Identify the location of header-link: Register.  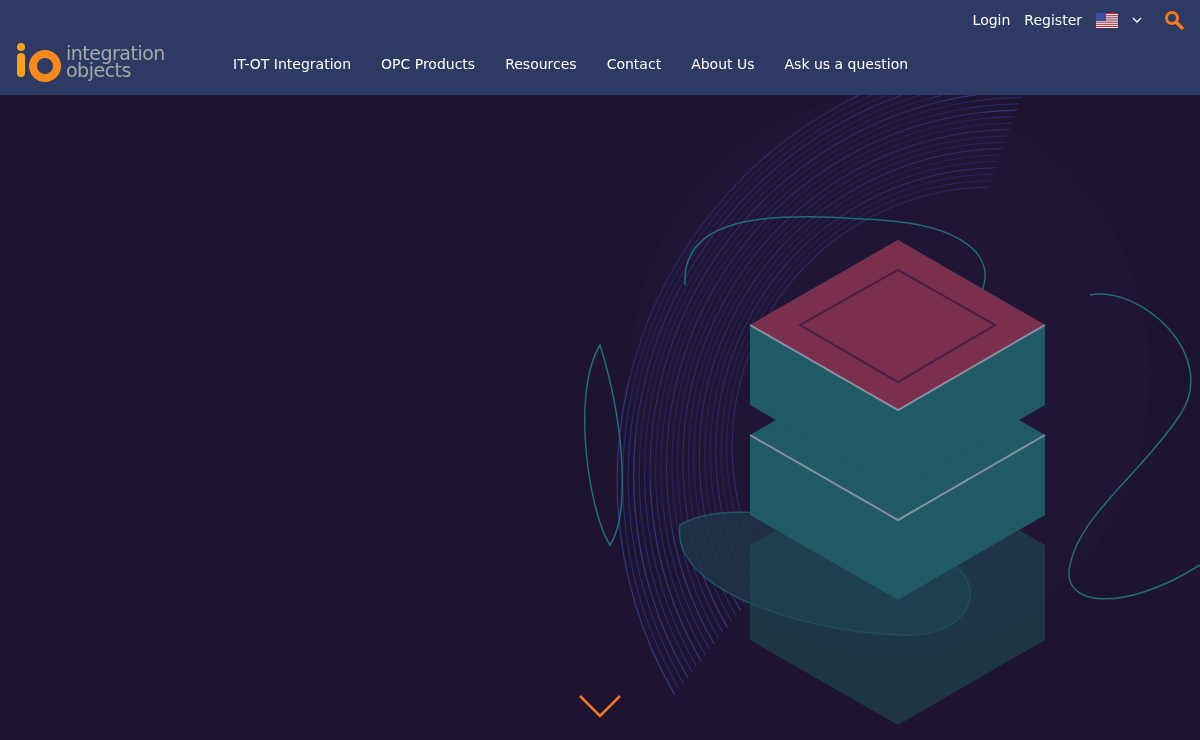
(1053, 20).